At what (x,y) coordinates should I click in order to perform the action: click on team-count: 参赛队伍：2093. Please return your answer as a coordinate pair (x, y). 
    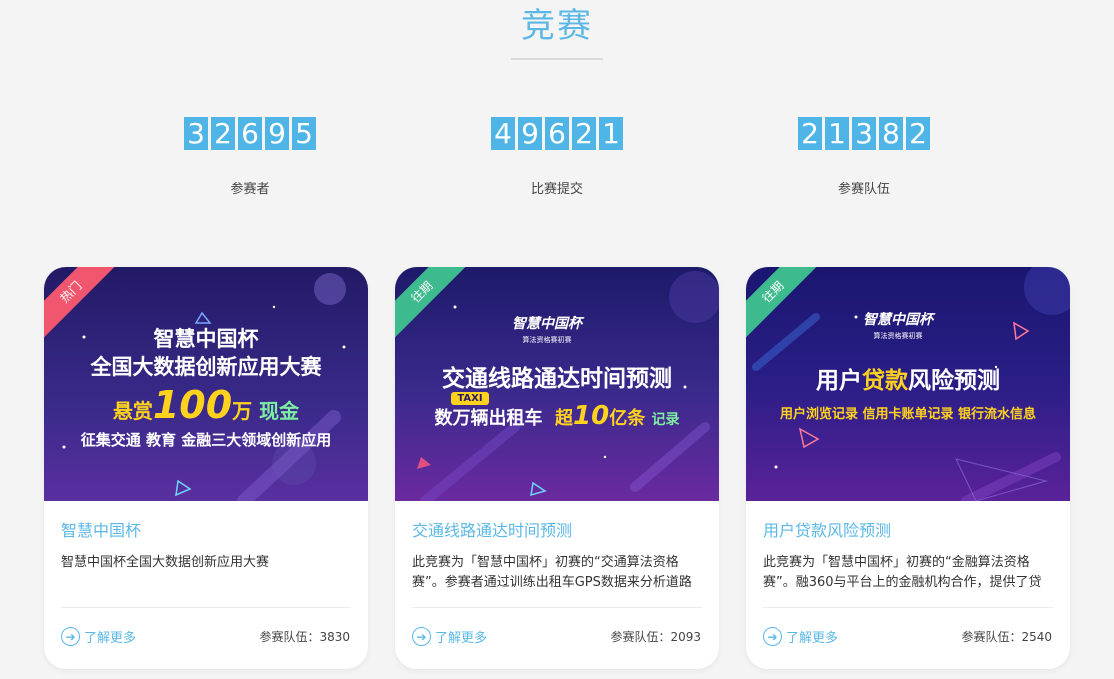
    Looking at the image, I should click on (655, 637).